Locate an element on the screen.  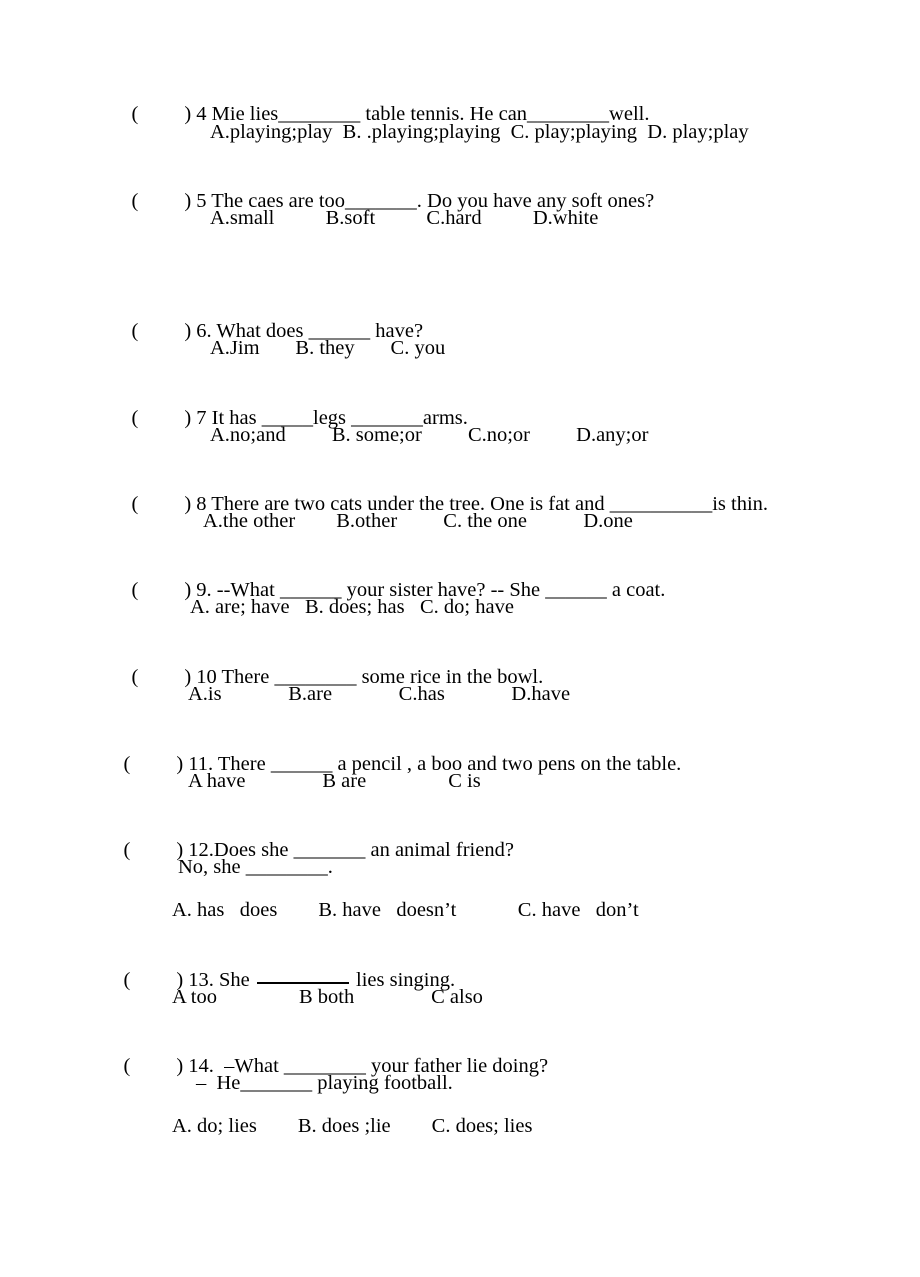
question-q12-subline: No, she ________. is located at coordinates (255, 867).